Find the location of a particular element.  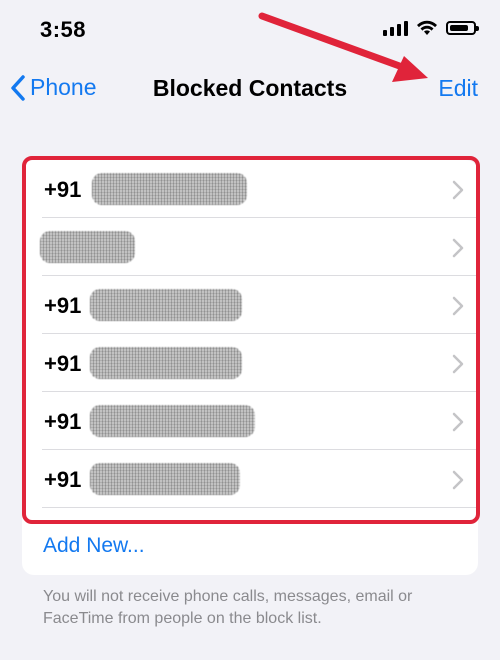

signal-icon is located at coordinates (395, 28).